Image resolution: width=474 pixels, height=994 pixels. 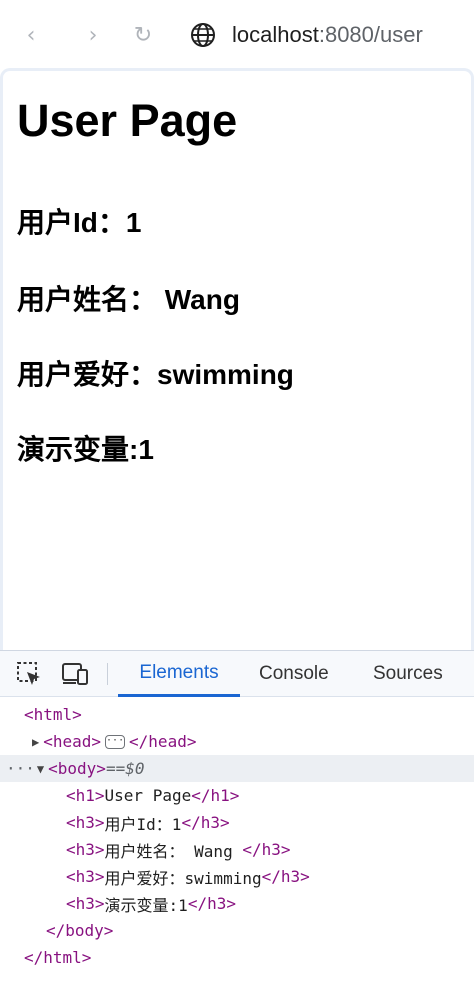 What do you see at coordinates (85, 449) in the screenshot?
I see `demo-variable-heading: 演示变量:1` at bounding box center [85, 449].